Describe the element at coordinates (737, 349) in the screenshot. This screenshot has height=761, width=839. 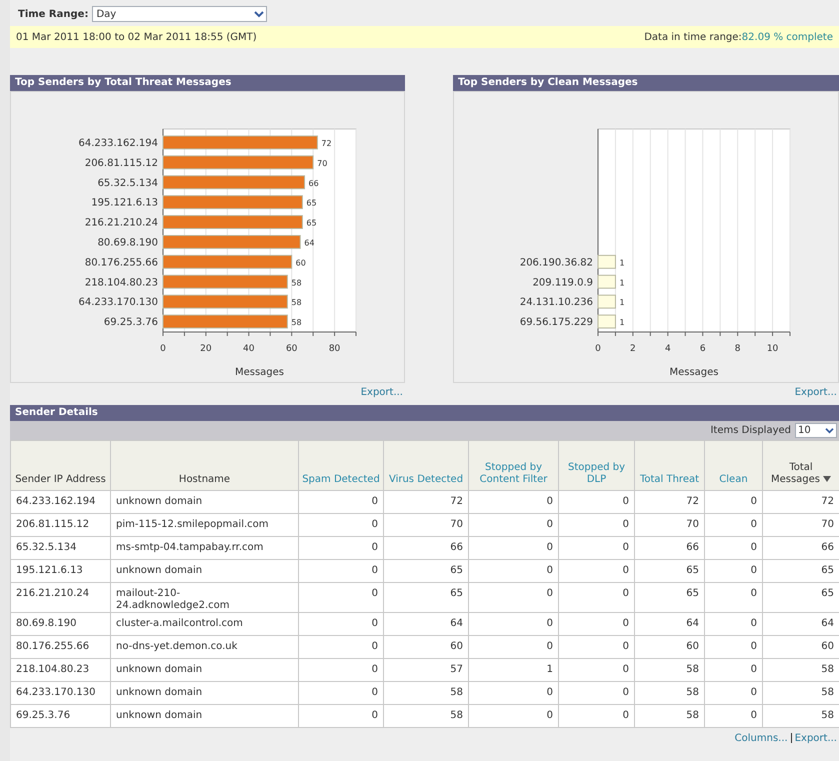
I see `tick-label: 8` at that location.